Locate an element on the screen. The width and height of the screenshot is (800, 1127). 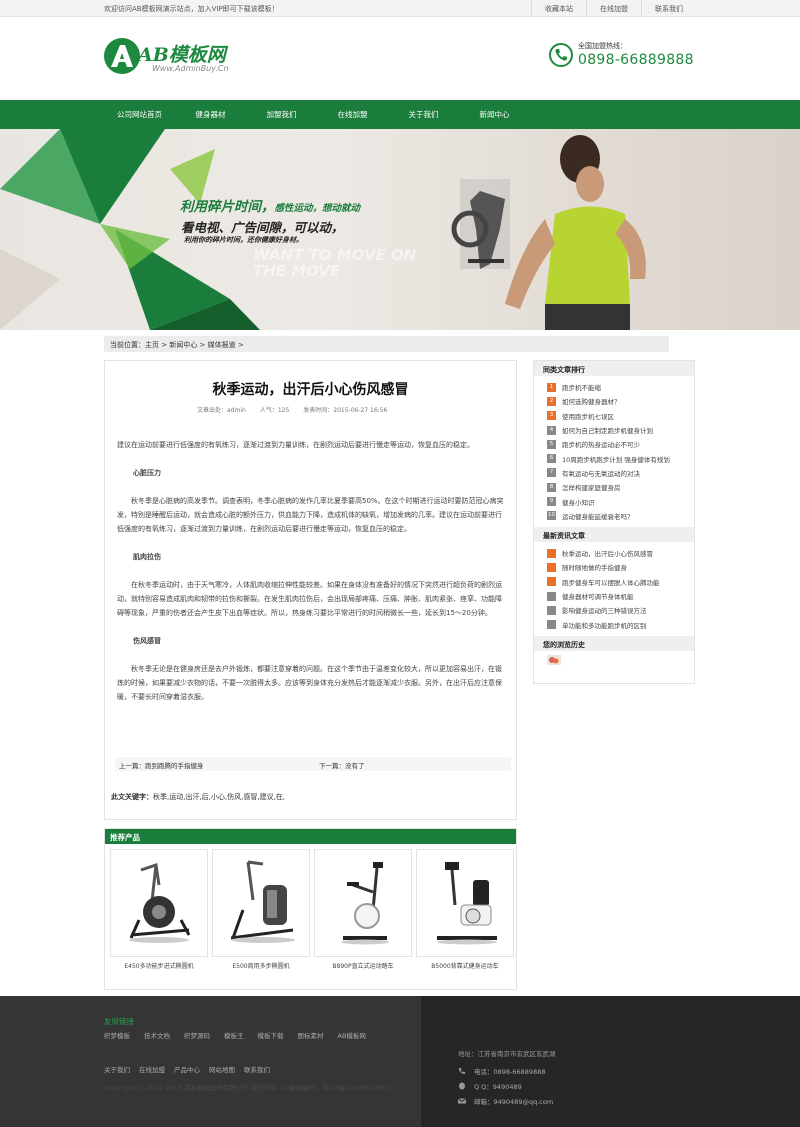
rank-item-label: 运动健身能延缓衰老吗？ is located at coordinates (598, 516).